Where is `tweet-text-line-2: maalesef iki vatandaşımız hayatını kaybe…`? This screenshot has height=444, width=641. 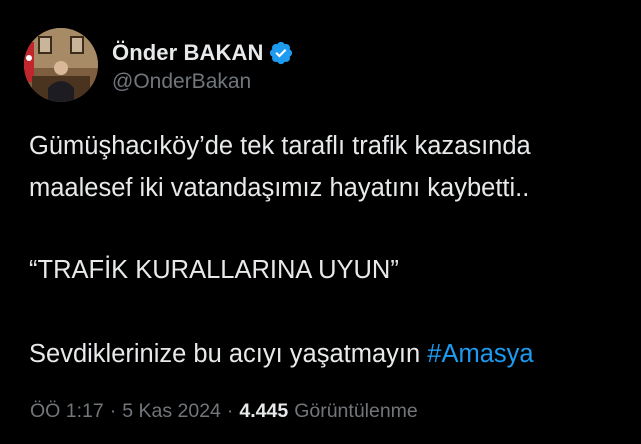
tweet-text-line-2: maalesef iki vatandaşımız hayatını kaybe… is located at coordinates (279, 188).